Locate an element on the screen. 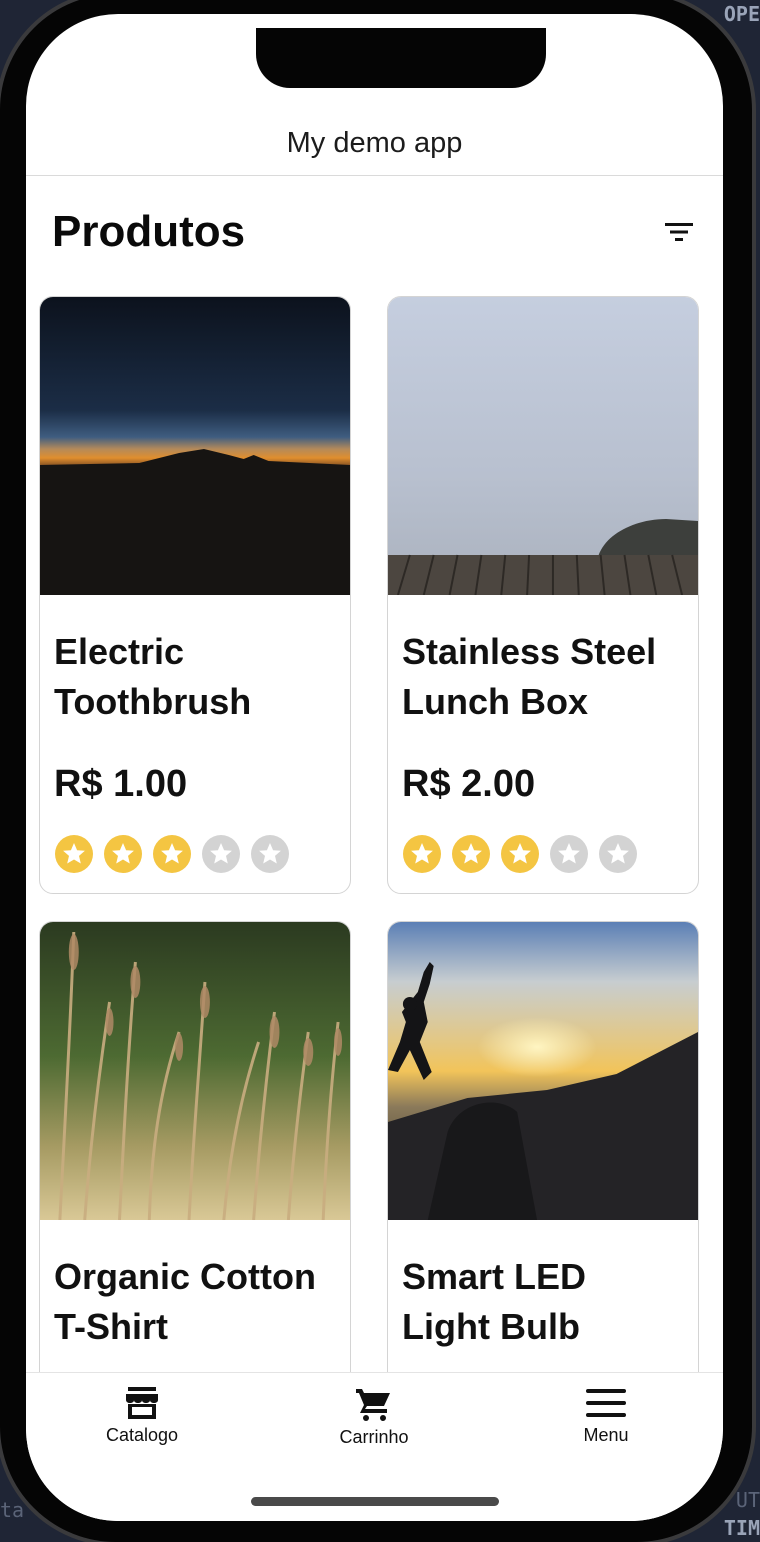  product-price: R$ 2.00 is located at coordinates (469, 784).